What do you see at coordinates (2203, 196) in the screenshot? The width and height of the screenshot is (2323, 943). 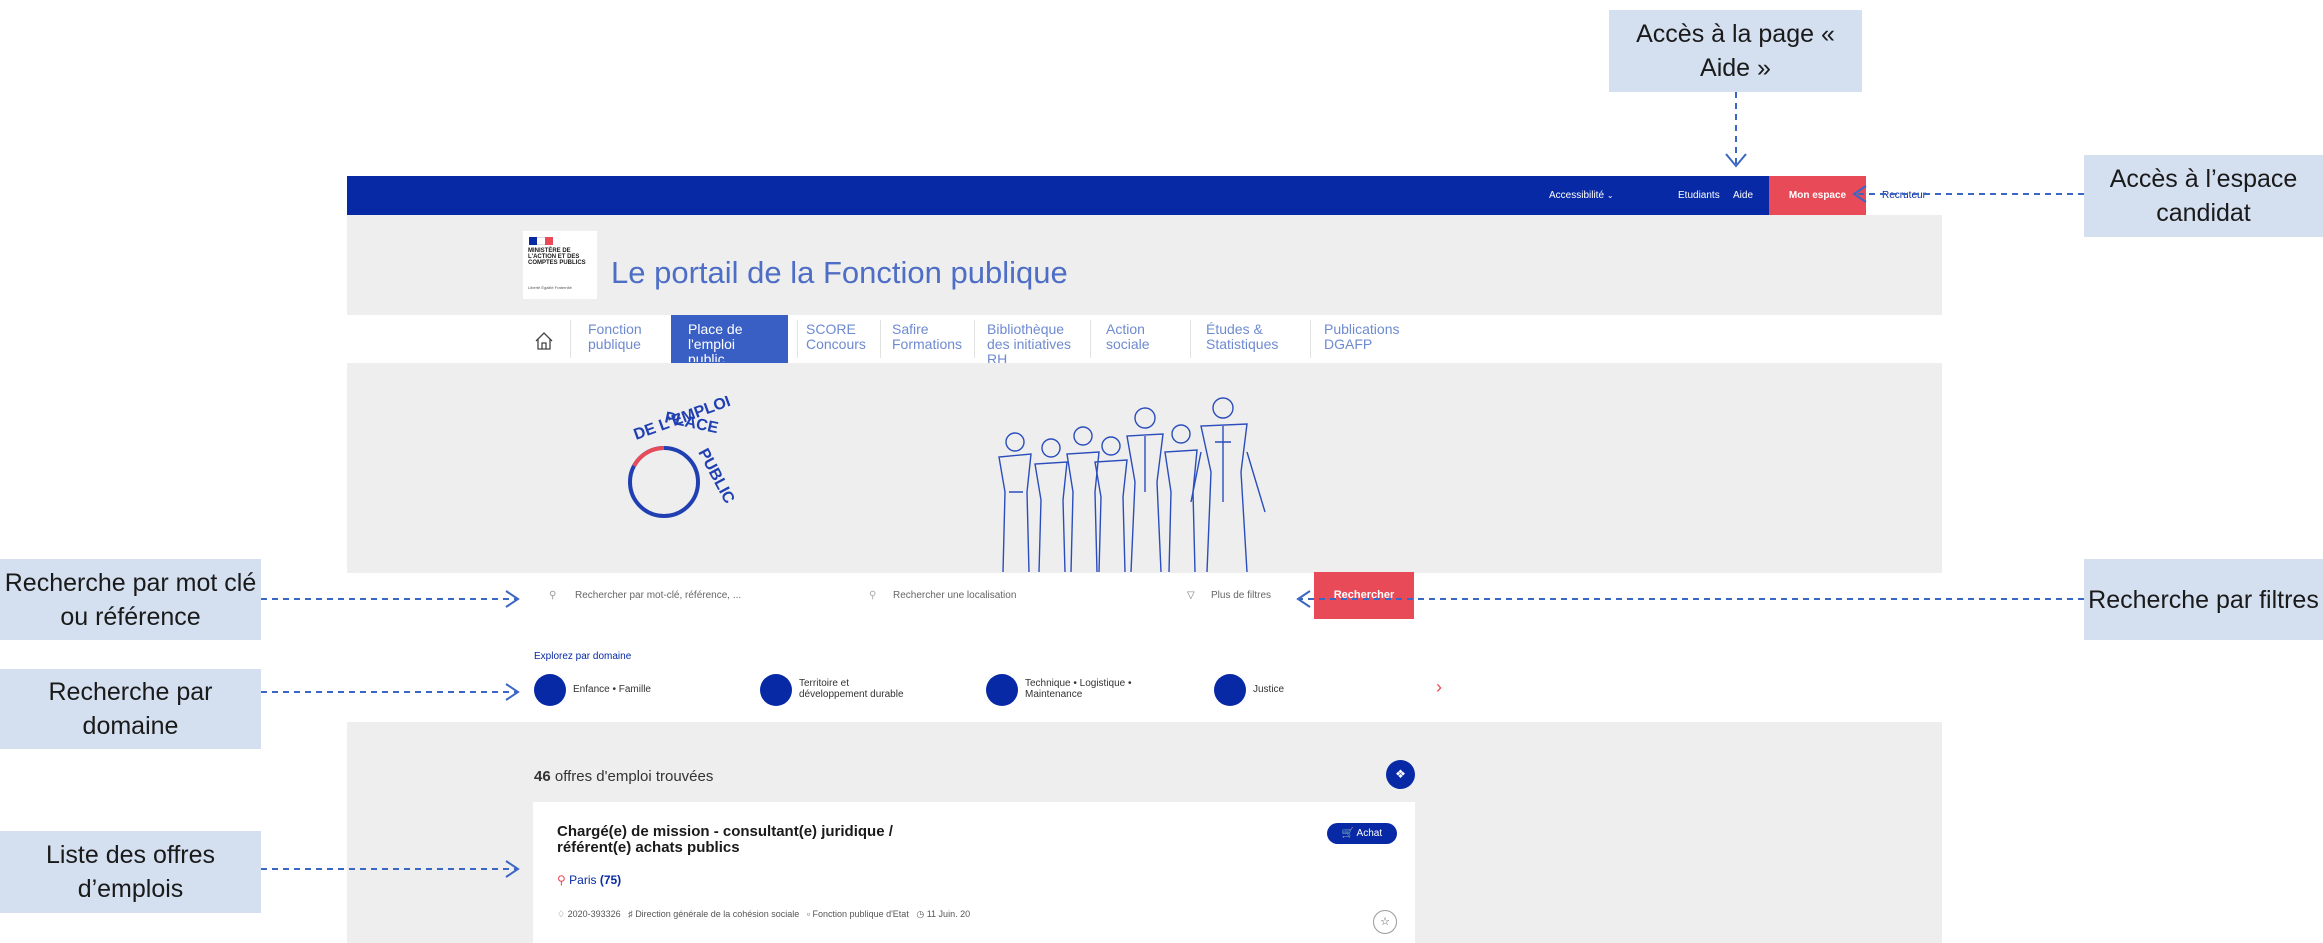 I see `callout-espace: Accès à l’espace candidat` at bounding box center [2203, 196].